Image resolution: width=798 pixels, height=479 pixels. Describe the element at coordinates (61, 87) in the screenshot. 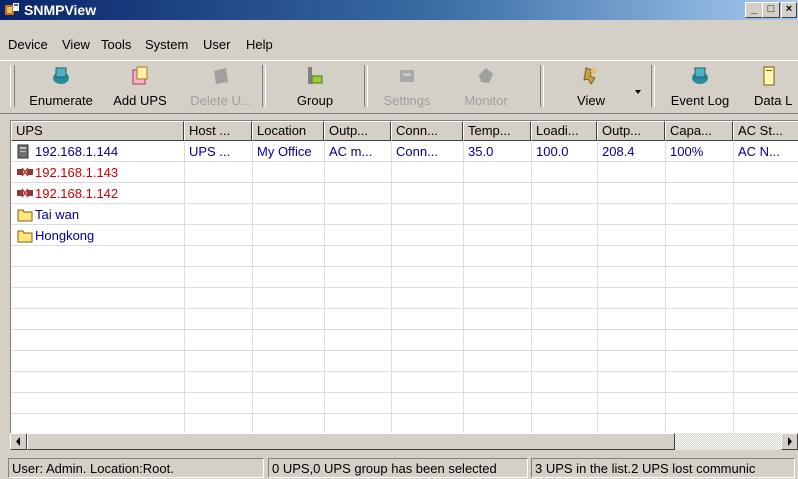

I see `enumerate-button: Enumerate` at that location.